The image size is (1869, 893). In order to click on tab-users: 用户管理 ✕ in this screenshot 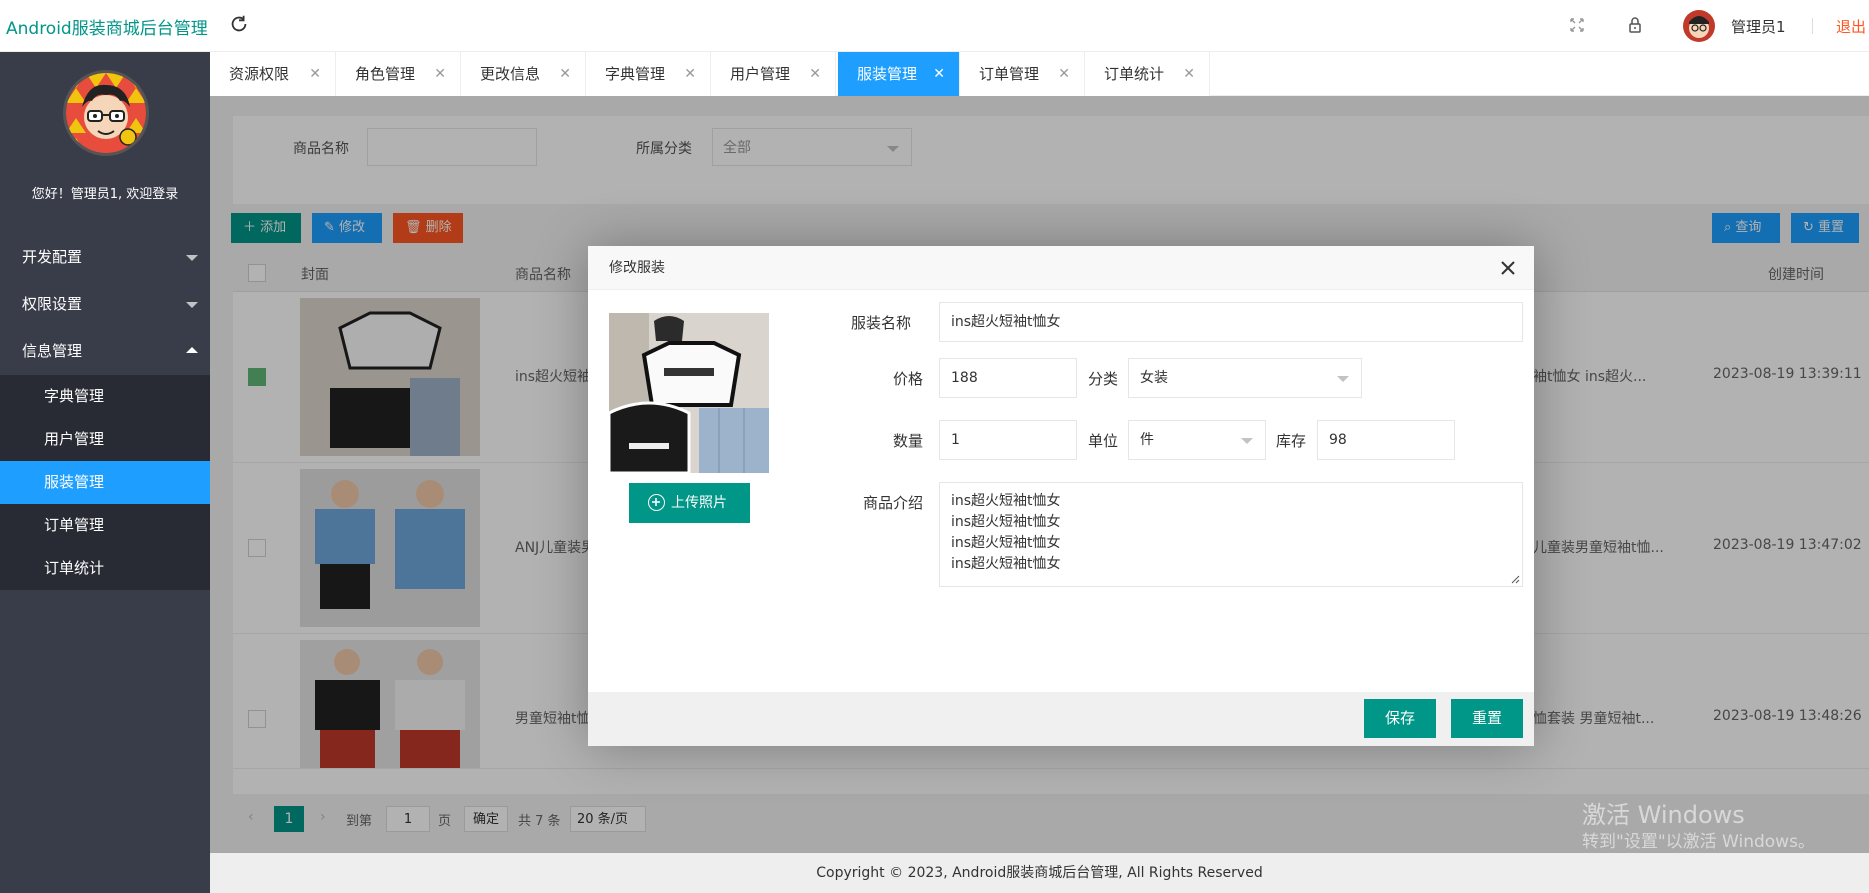, I will do `click(773, 74)`.